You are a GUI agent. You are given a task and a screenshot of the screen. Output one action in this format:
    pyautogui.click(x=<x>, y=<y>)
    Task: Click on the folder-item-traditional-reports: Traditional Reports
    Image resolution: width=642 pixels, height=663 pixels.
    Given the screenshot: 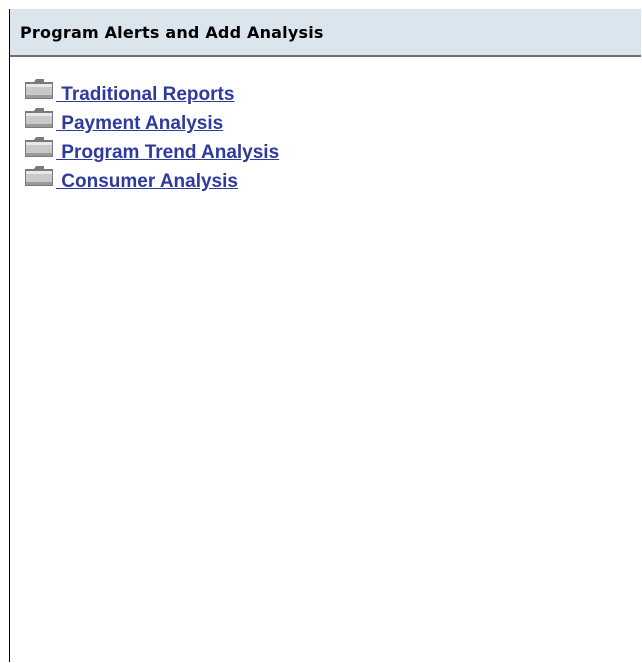 What is the action you would take?
    pyautogui.click(x=151, y=91)
    